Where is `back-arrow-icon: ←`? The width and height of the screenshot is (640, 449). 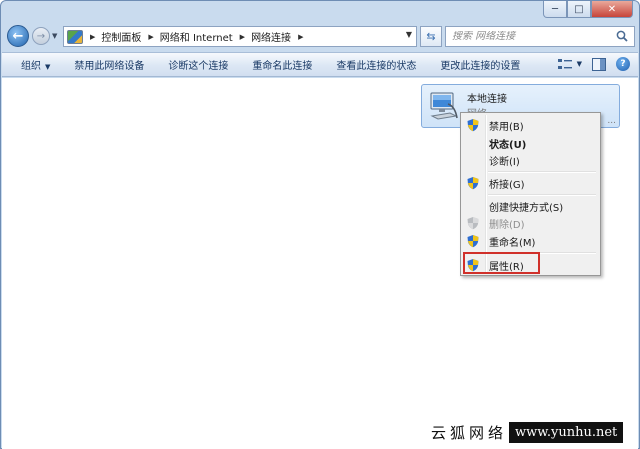 back-arrow-icon: ← is located at coordinates (18, 36).